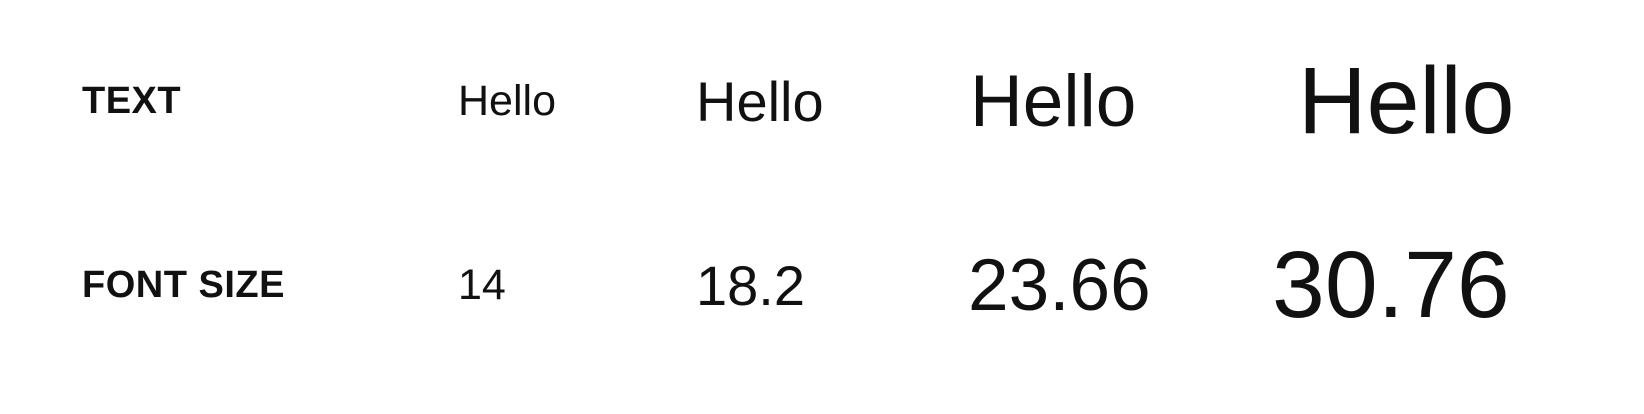 Image resolution: width=1644 pixels, height=414 pixels. What do you see at coordinates (507, 100) in the screenshot?
I see `sample-text-14: Hello` at bounding box center [507, 100].